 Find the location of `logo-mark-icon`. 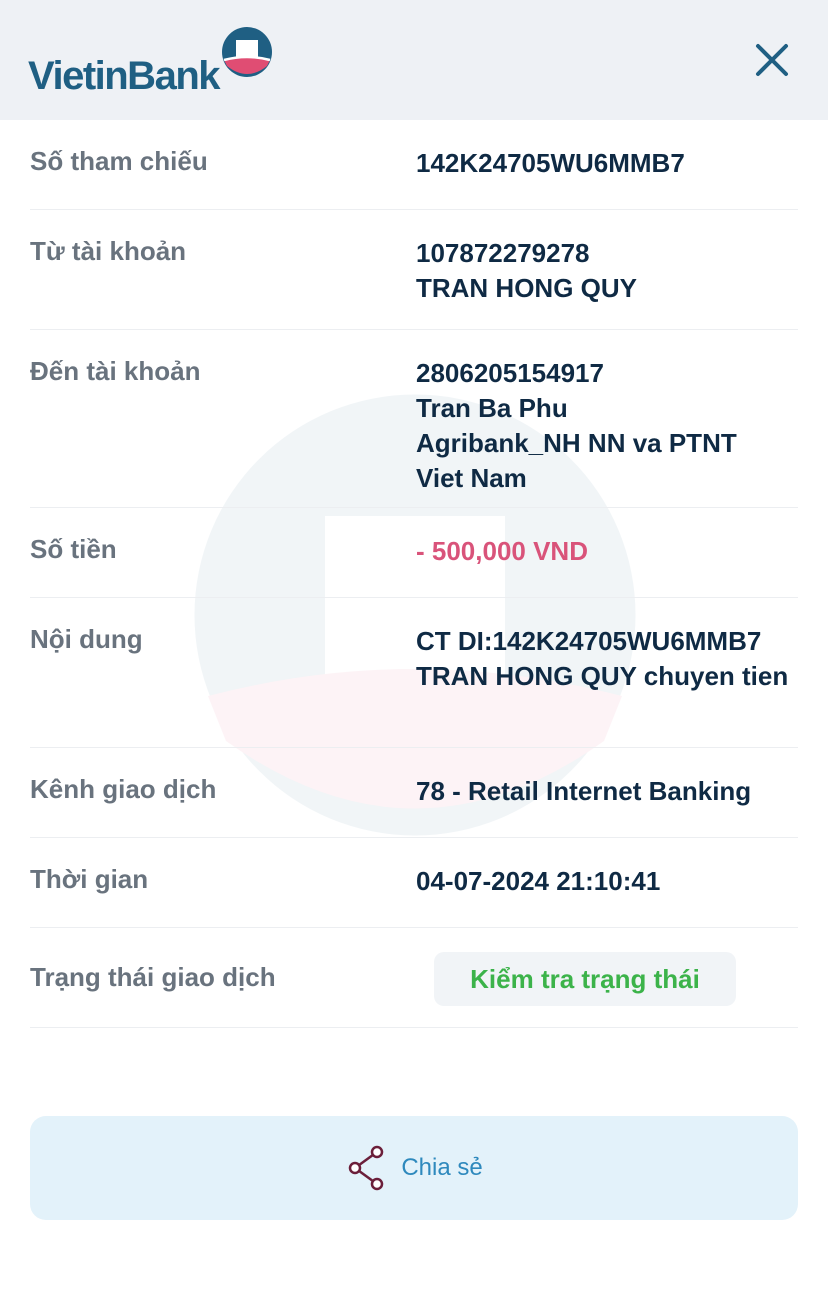

logo-mark-icon is located at coordinates (247, 52).